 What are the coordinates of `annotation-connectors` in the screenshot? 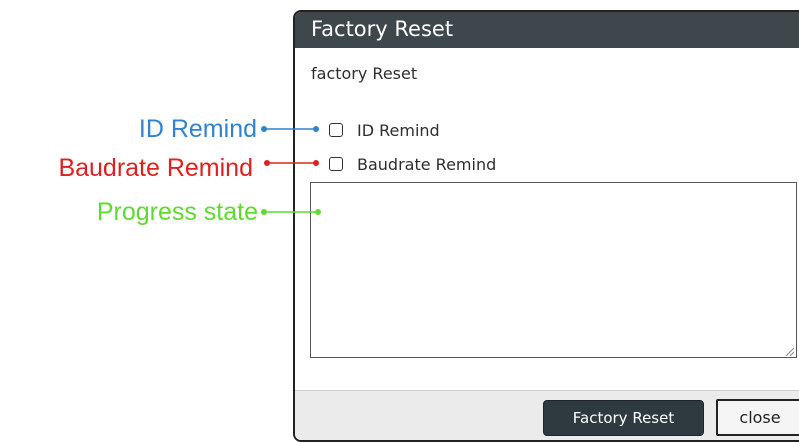 It's located at (291, 170).